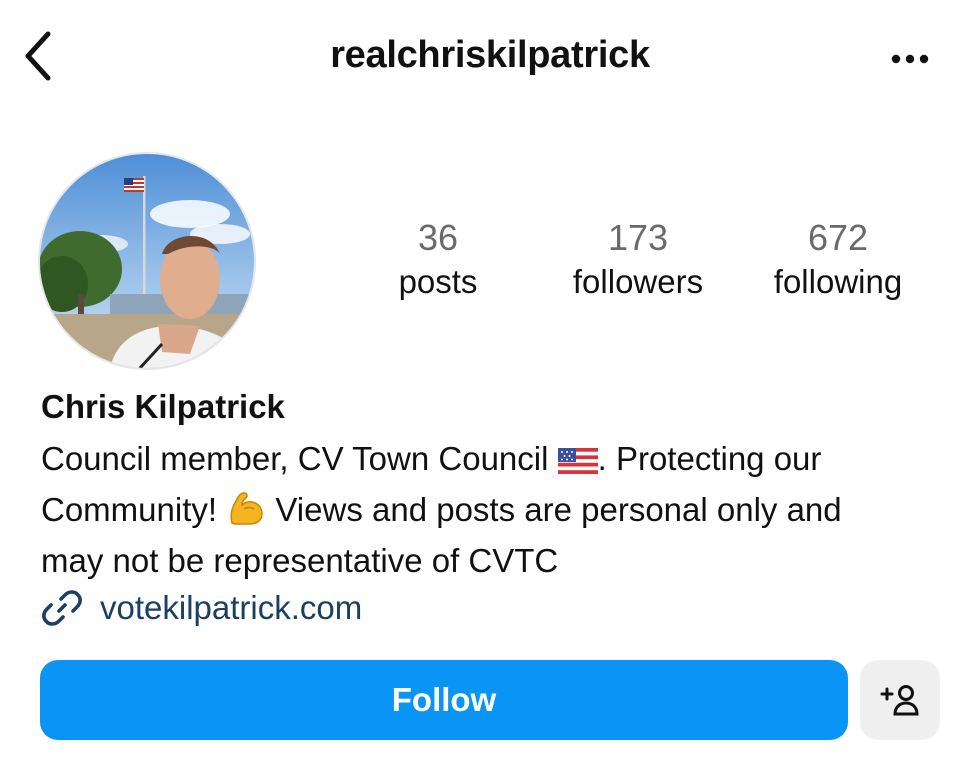 This screenshot has width=980, height=778. I want to click on following-stat: 672 following, so click(838, 260).